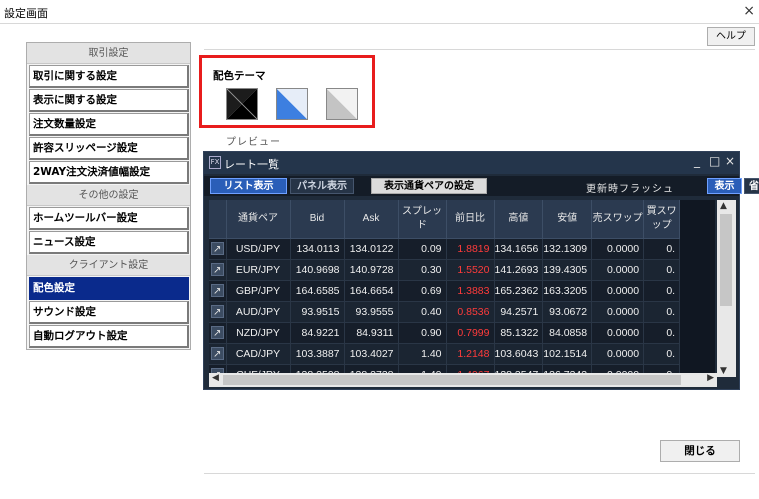  What do you see at coordinates (109, 172) in the screenshot?
I see `sidebar-item-2way-range: 2WAY注文決済値幅設定` at bounding box center [109, 172].